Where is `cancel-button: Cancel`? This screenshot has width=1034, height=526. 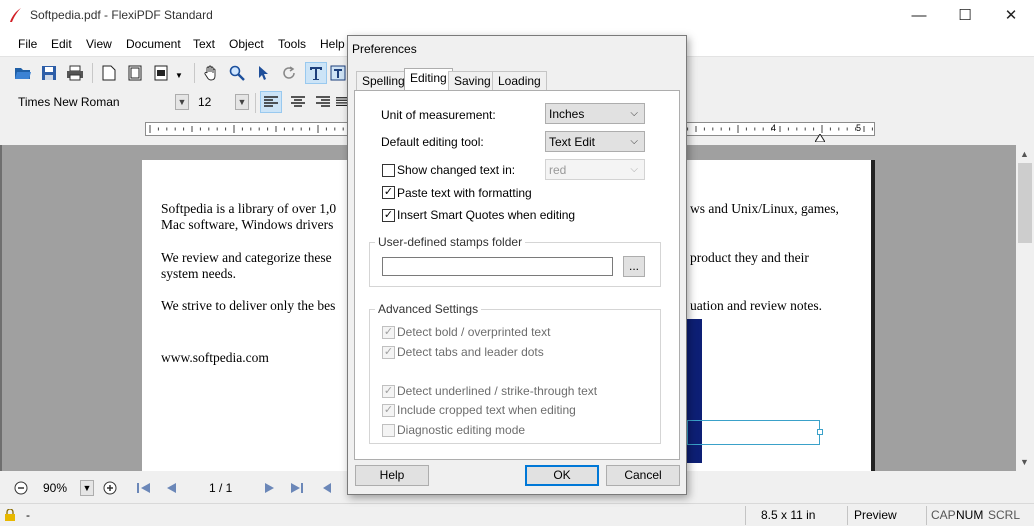
cancel-button: Cancel is located at coordinates (643, 475).